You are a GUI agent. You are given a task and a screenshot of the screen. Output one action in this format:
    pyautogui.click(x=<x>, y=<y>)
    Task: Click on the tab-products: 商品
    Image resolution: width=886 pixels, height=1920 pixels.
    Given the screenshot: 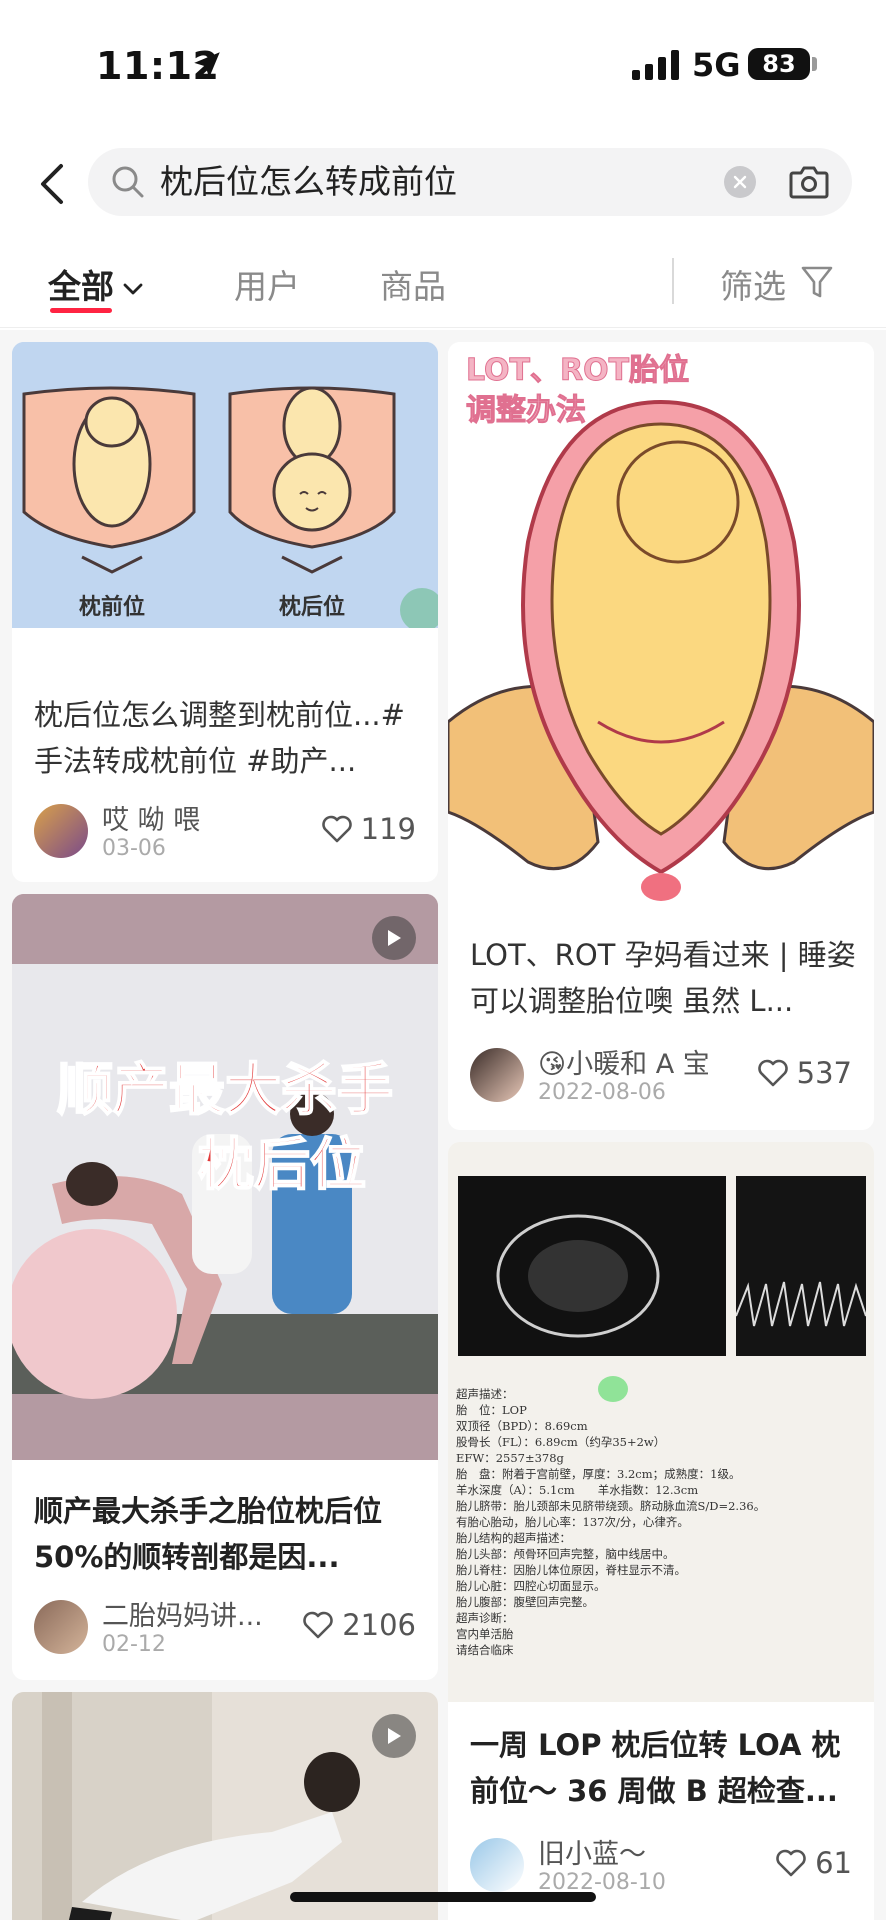 What is the action you would take?
    pyautogui.click(x=413, y=284)
    